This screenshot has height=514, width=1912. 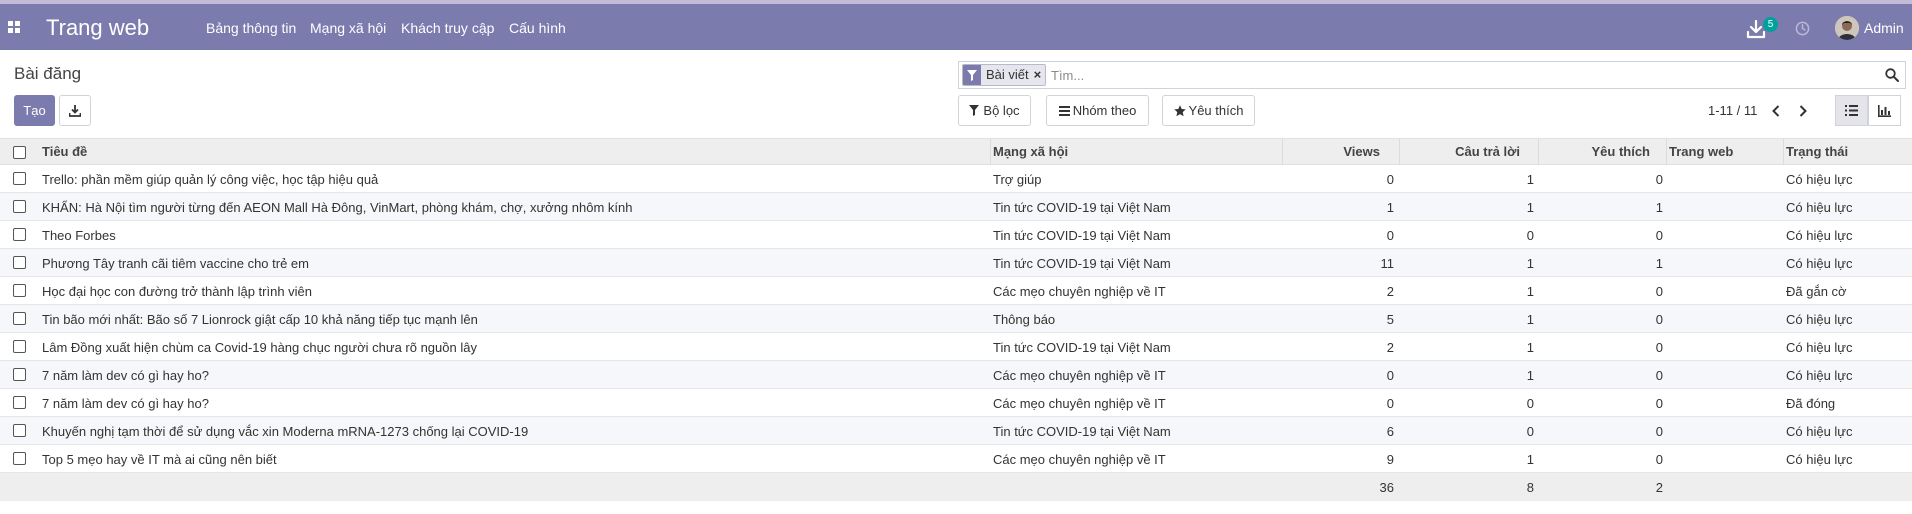 I want to click on user-avatar, so click(x=1847, y=28).